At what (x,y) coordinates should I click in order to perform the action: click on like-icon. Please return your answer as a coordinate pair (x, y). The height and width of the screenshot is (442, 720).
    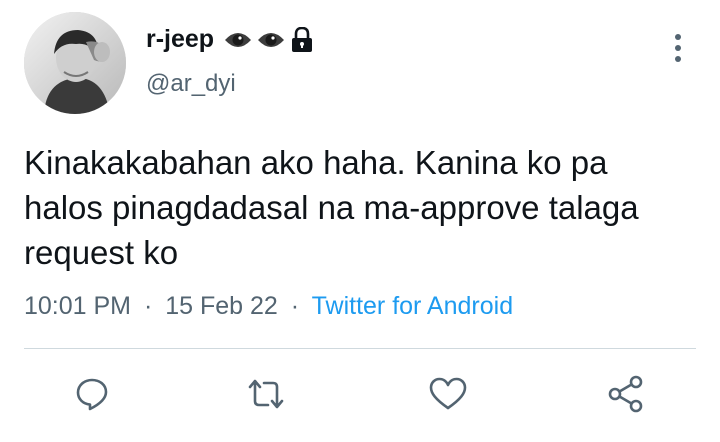
    Looking at the image, I should click on (448, 393).